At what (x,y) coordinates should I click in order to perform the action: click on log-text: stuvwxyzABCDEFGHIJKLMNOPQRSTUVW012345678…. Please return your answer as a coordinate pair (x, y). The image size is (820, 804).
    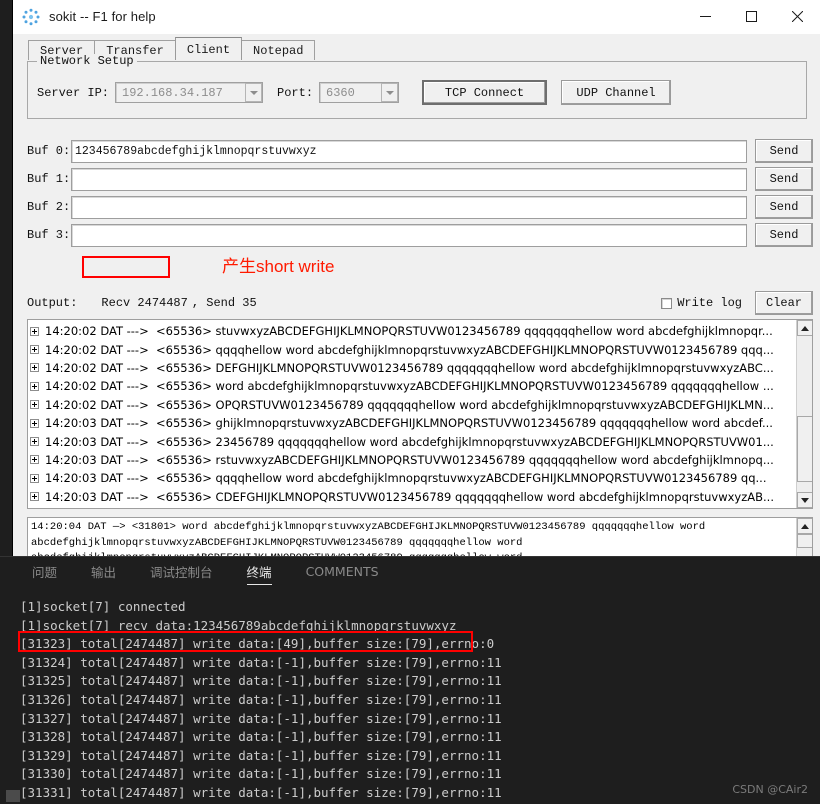
    Looking at the image, I should click on (494, 331).